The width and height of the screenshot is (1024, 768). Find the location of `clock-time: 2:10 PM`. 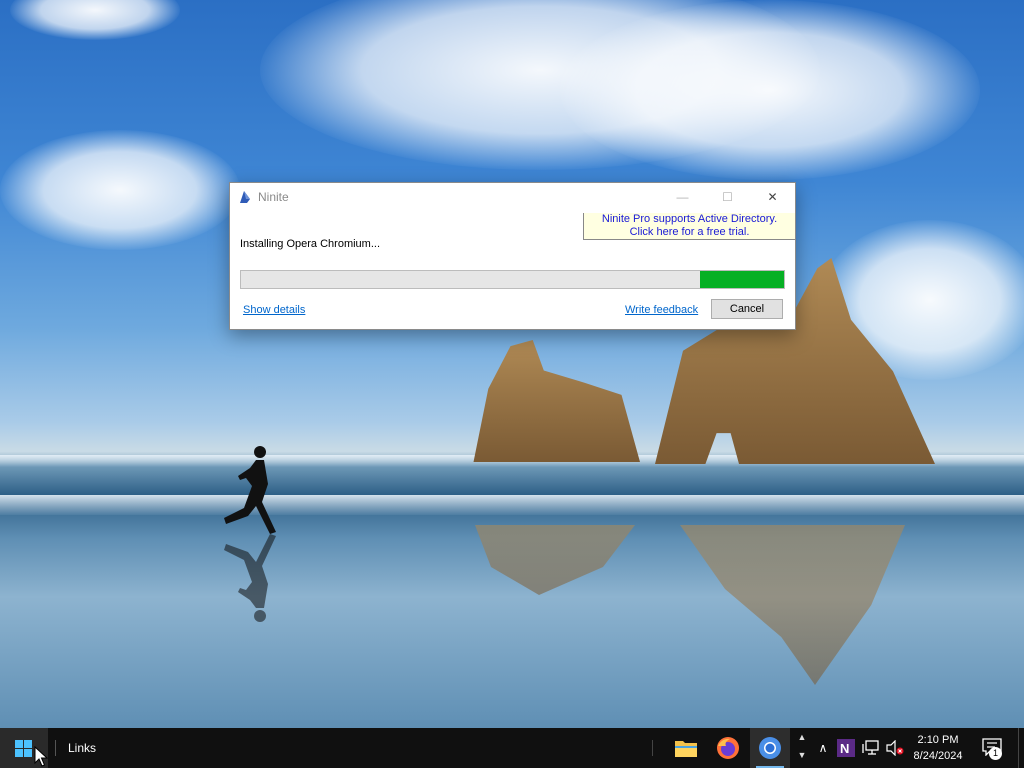

clock-time: 2:10 PM is located at coordinates (938, 740).